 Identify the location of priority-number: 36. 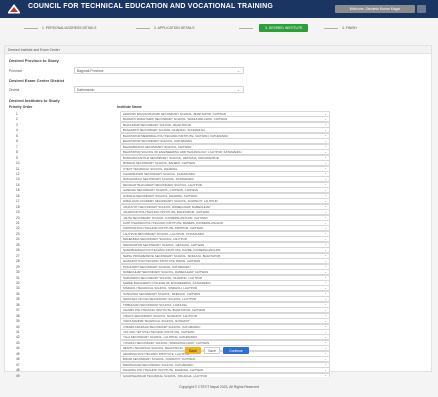
(18, 304).